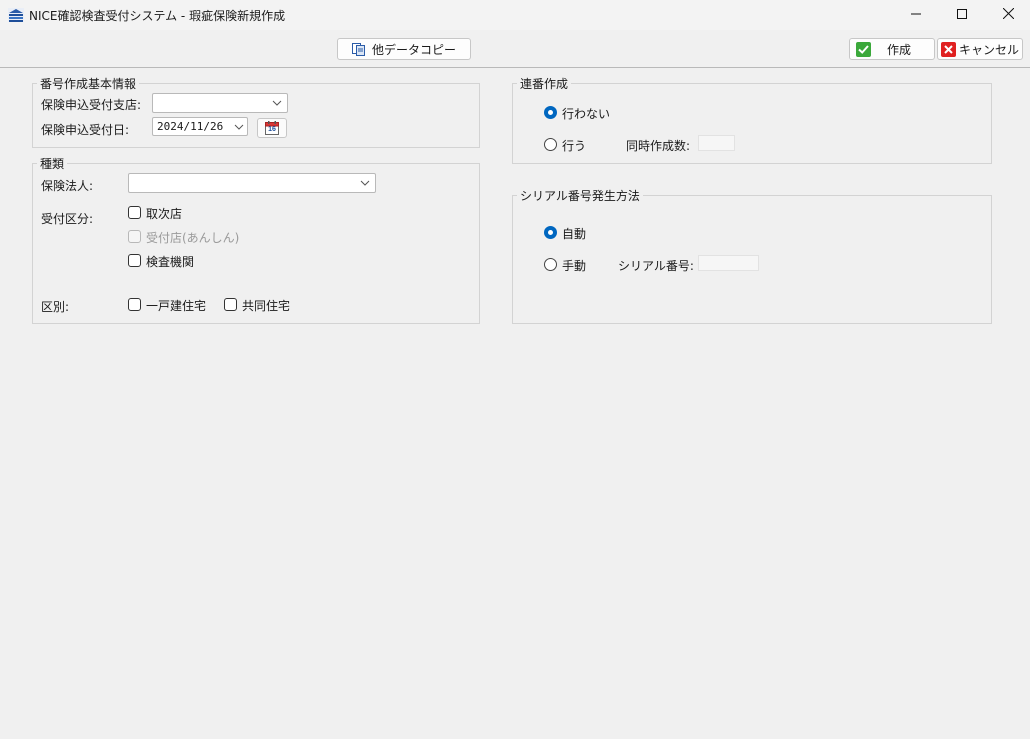 The image size is (1030, 739). I want to click on maximize-icon, so click(962, 15).